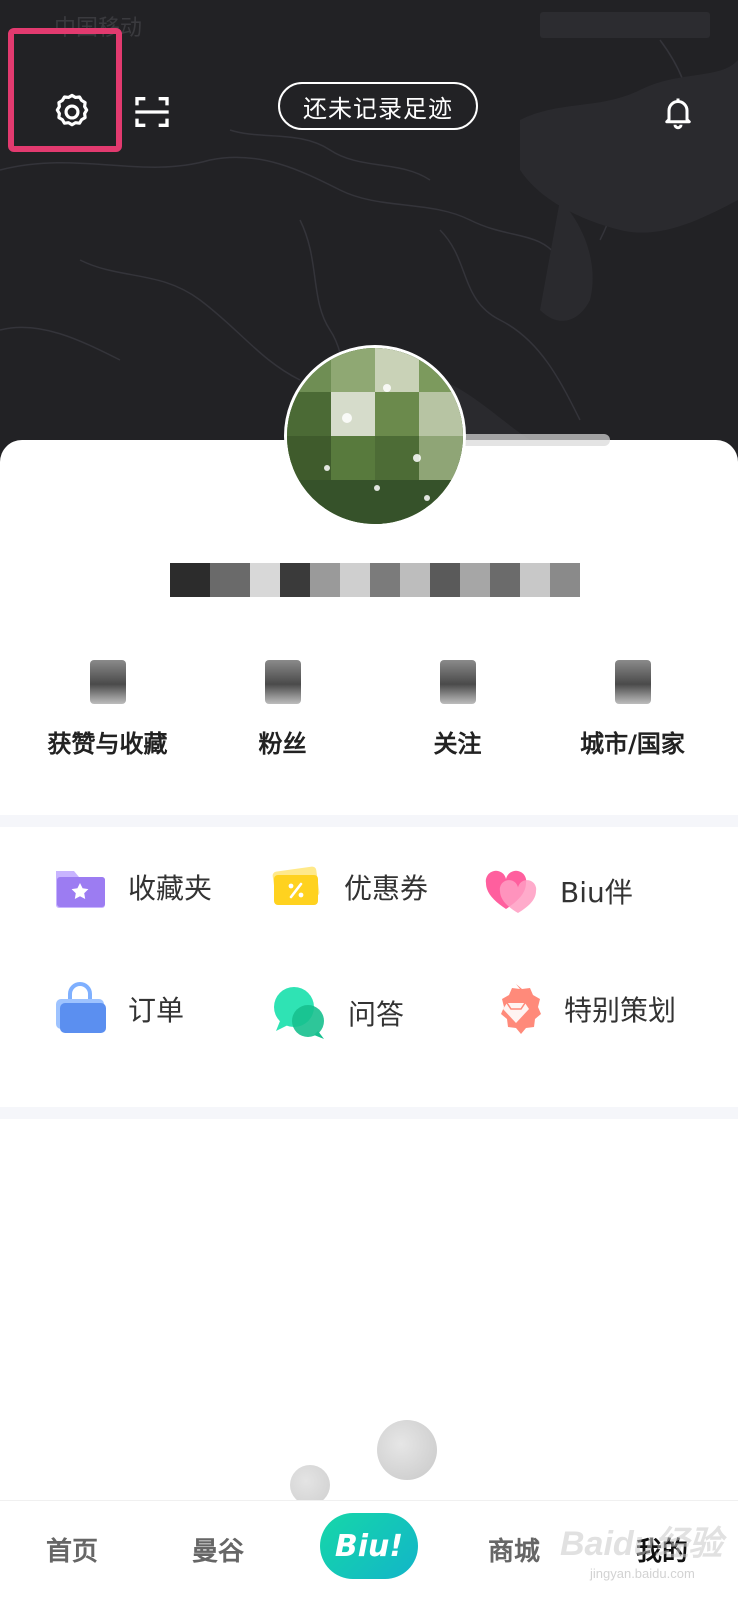 Image resolution: width=738 pixels, height=1601 pixels. What do you see at coordinates (107, 744) in the screenshot?
I see `stat-label: 获赞与收藏` at bounding box center [107, 744].